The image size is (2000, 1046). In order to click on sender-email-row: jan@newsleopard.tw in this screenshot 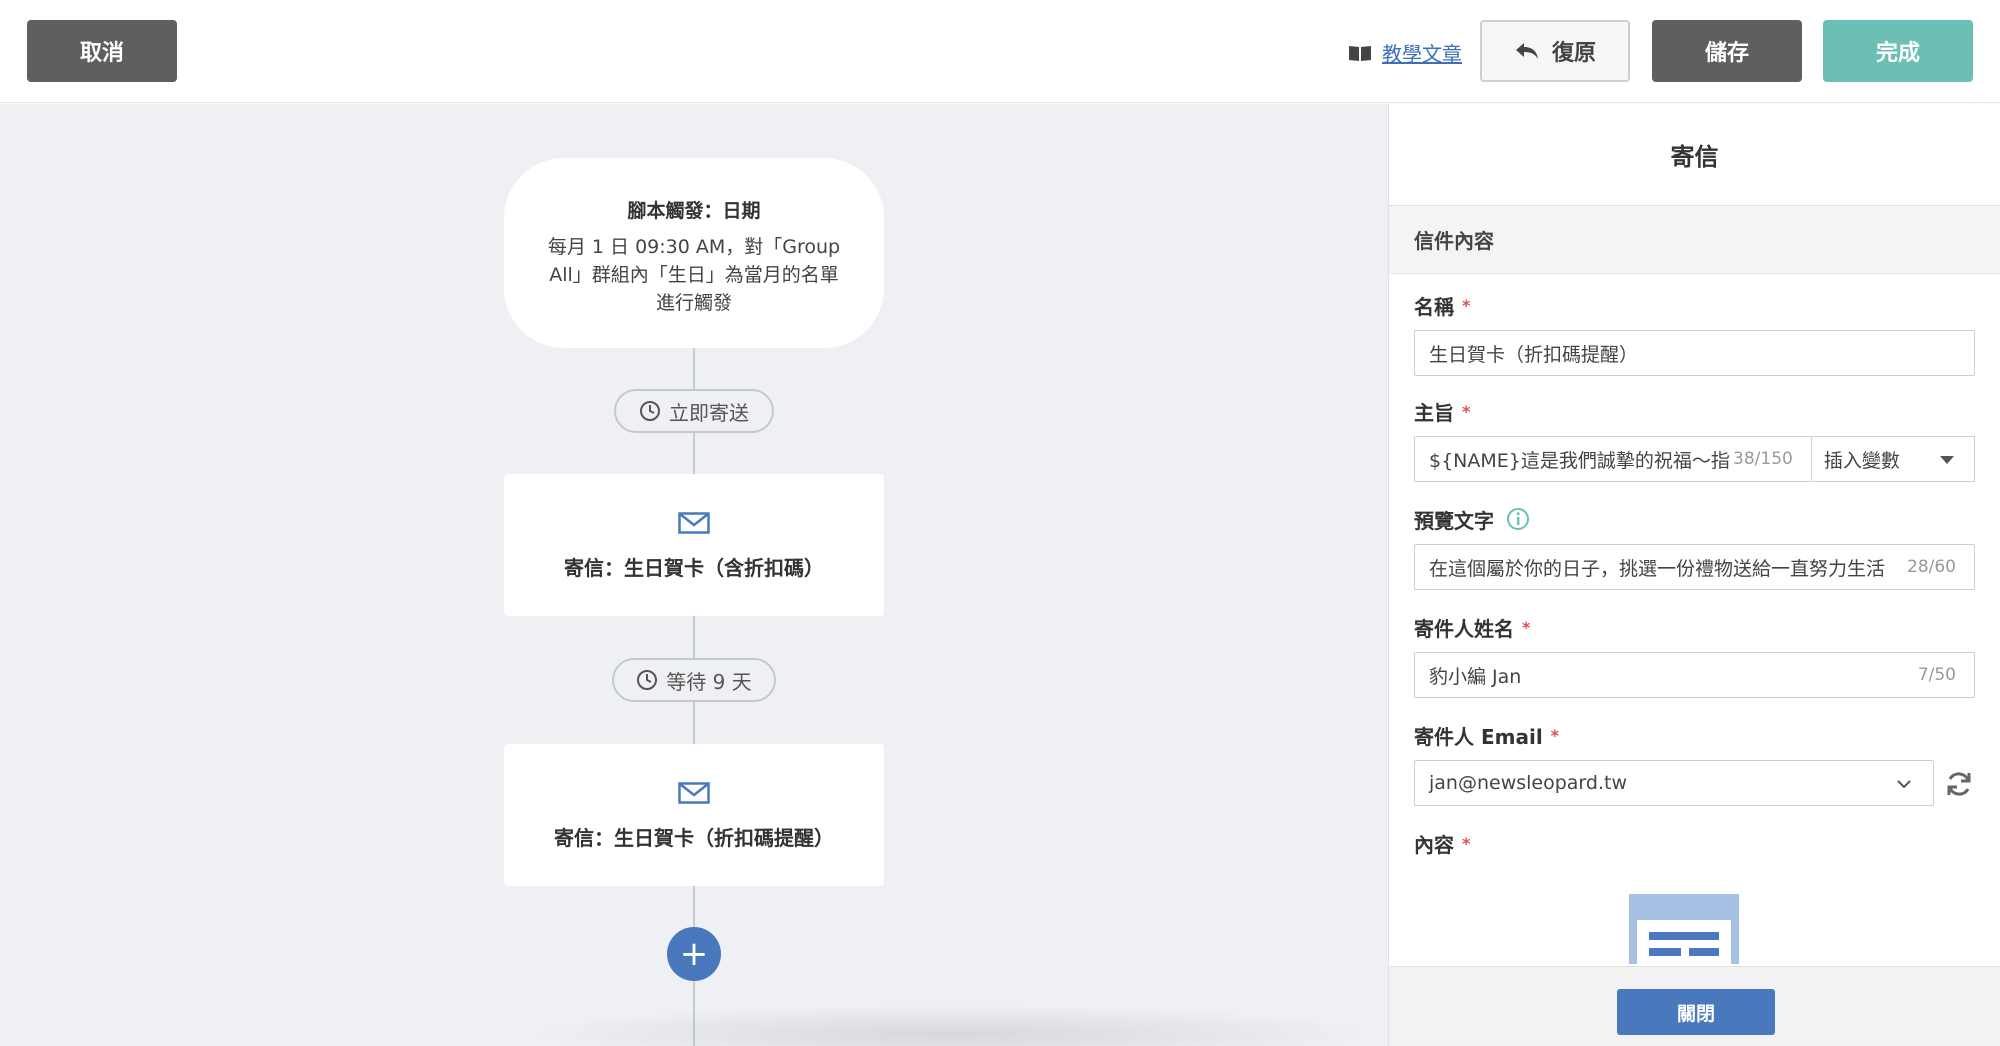, I will do `click(1694, 783)`.